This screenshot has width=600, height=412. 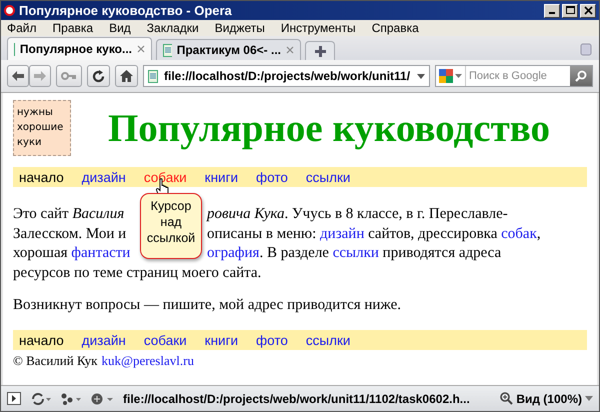 What do you see at coordinates (262, 234) in the screenshot?
I see `paragraph-text: описаны в меню:` at bounding box center [262, 234].